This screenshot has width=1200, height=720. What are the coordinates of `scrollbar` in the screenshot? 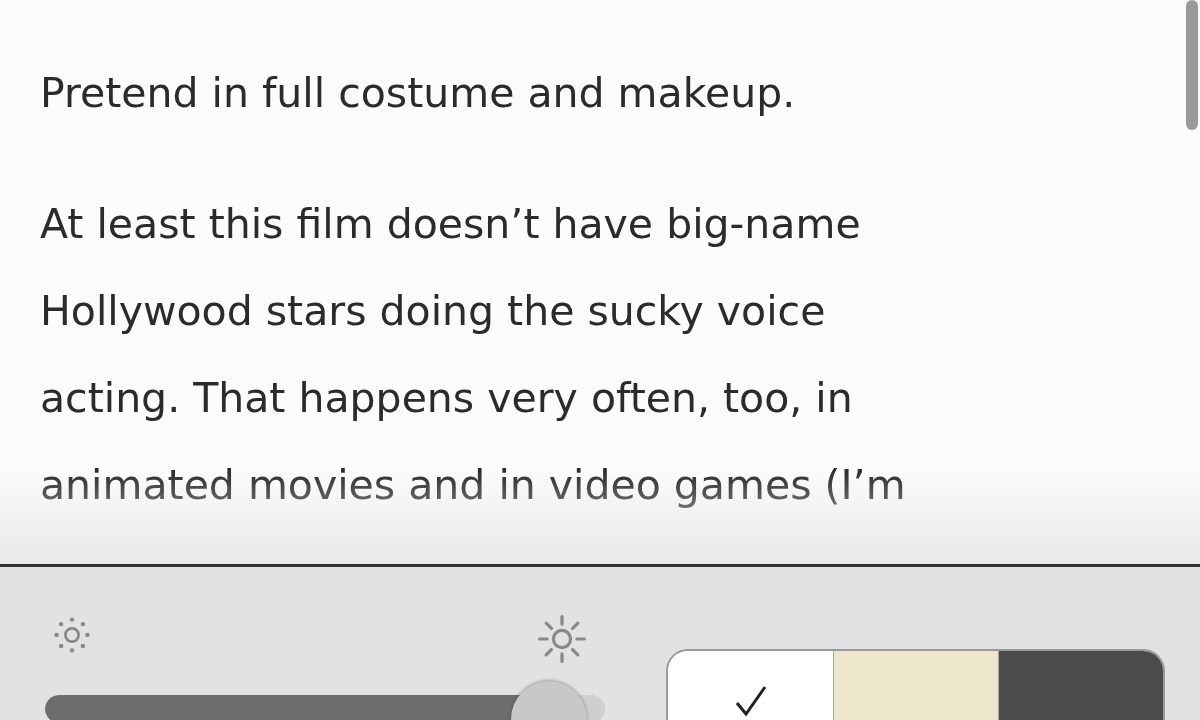 It's located at (1192, 65).